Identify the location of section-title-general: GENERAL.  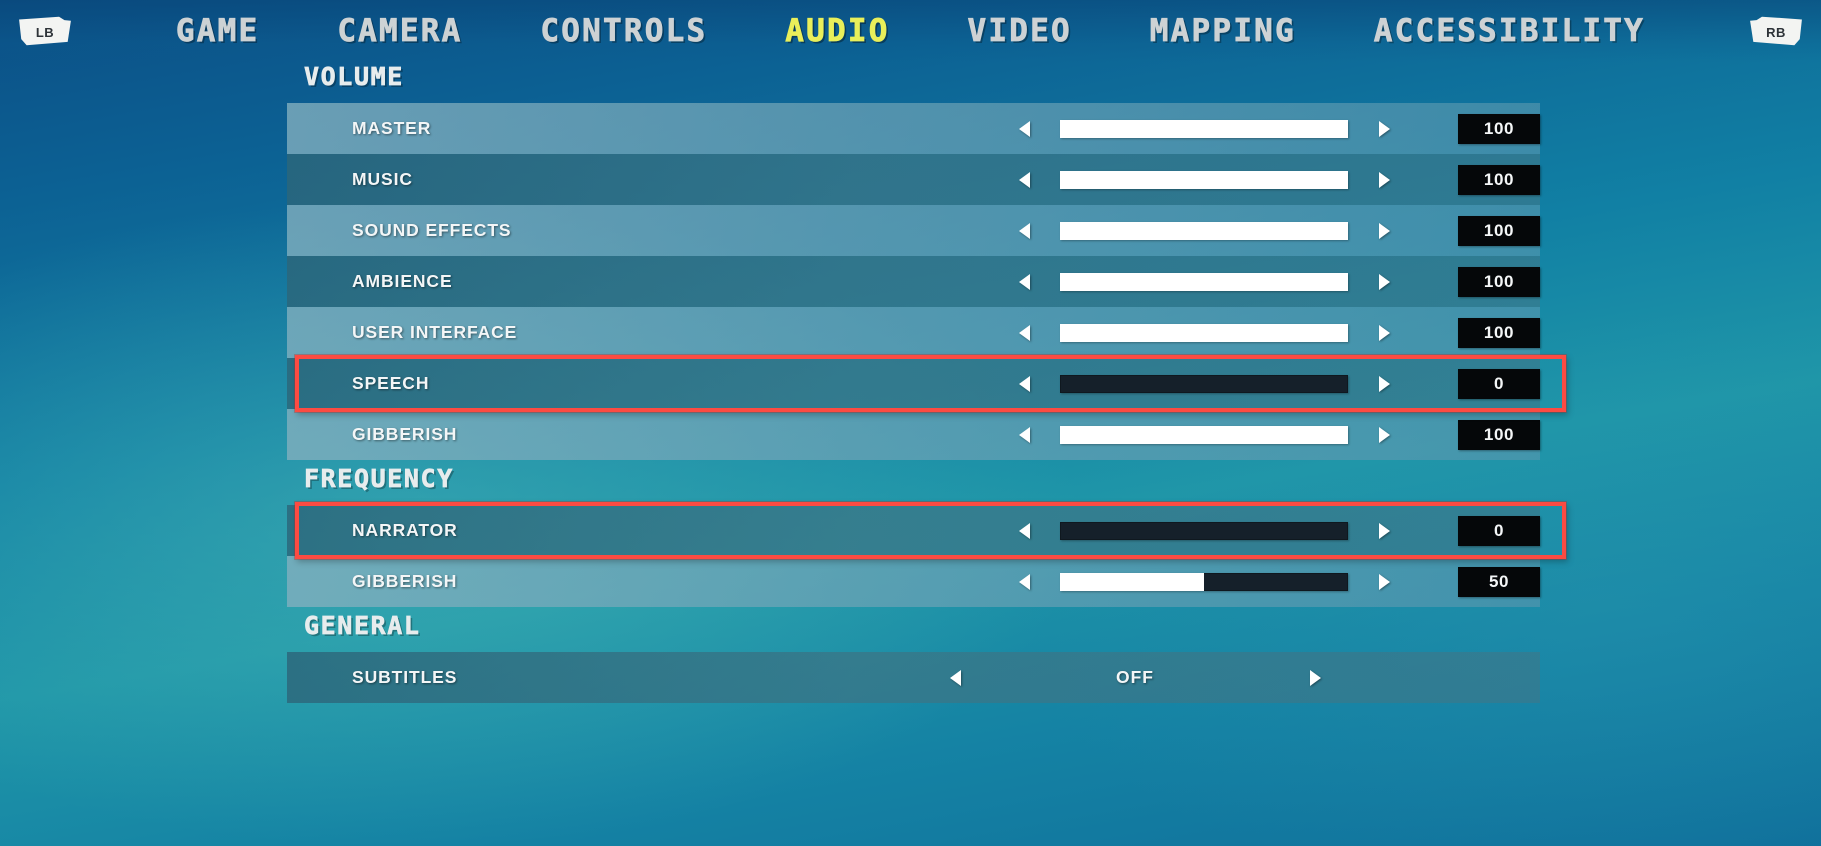
(362, 626).